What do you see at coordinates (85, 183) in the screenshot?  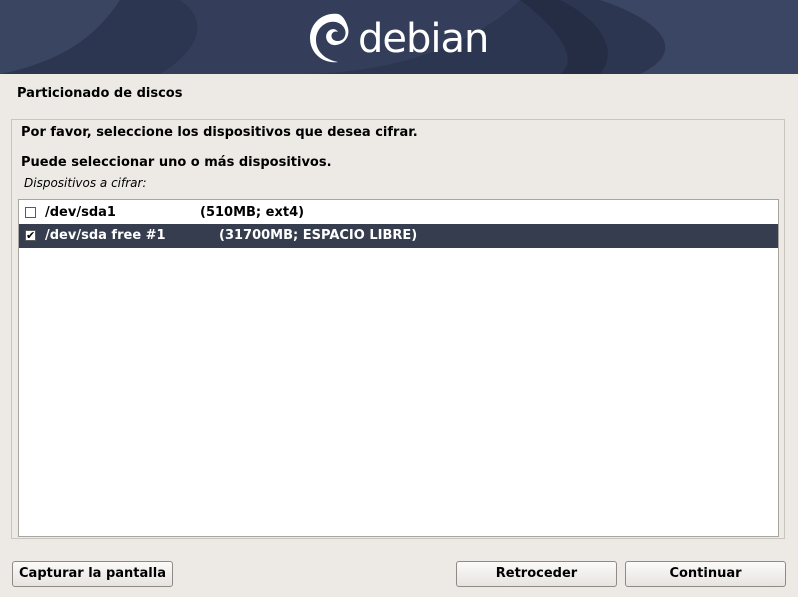 I see `list-label: Dispositivos a cifrar:` at bounding box center [85, 183].